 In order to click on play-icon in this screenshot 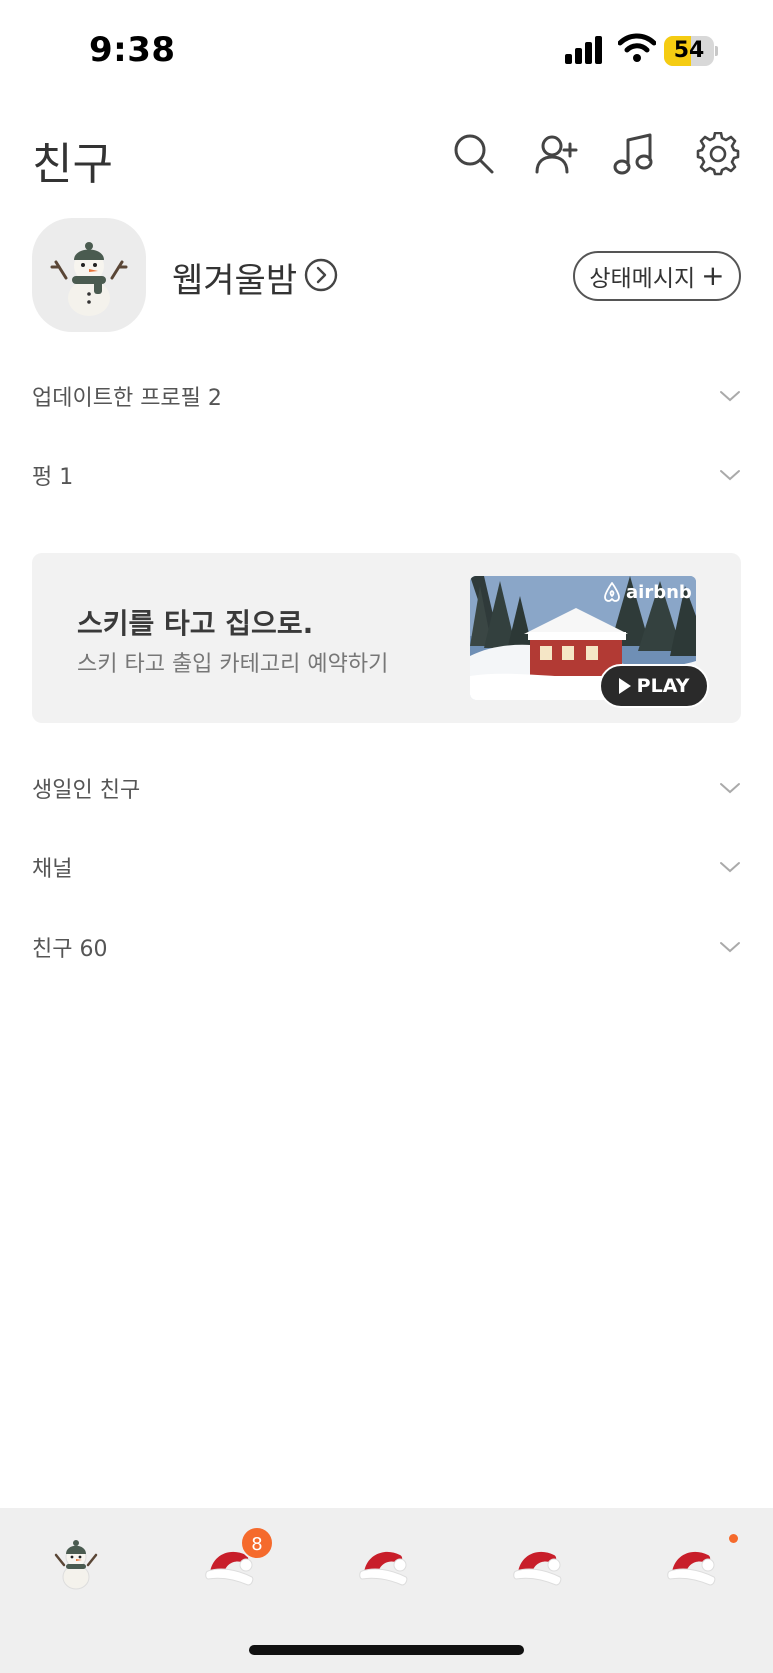, I will do `click(624, 686)`.